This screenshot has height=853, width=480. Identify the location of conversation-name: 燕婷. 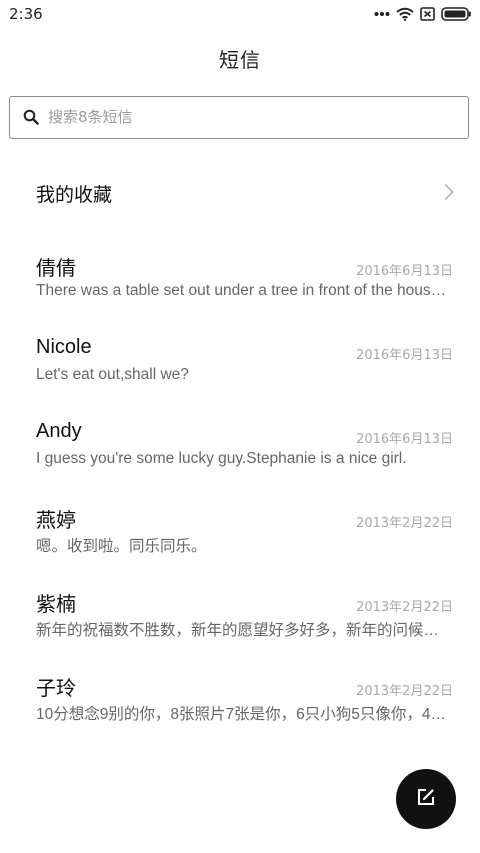
(56, 521).